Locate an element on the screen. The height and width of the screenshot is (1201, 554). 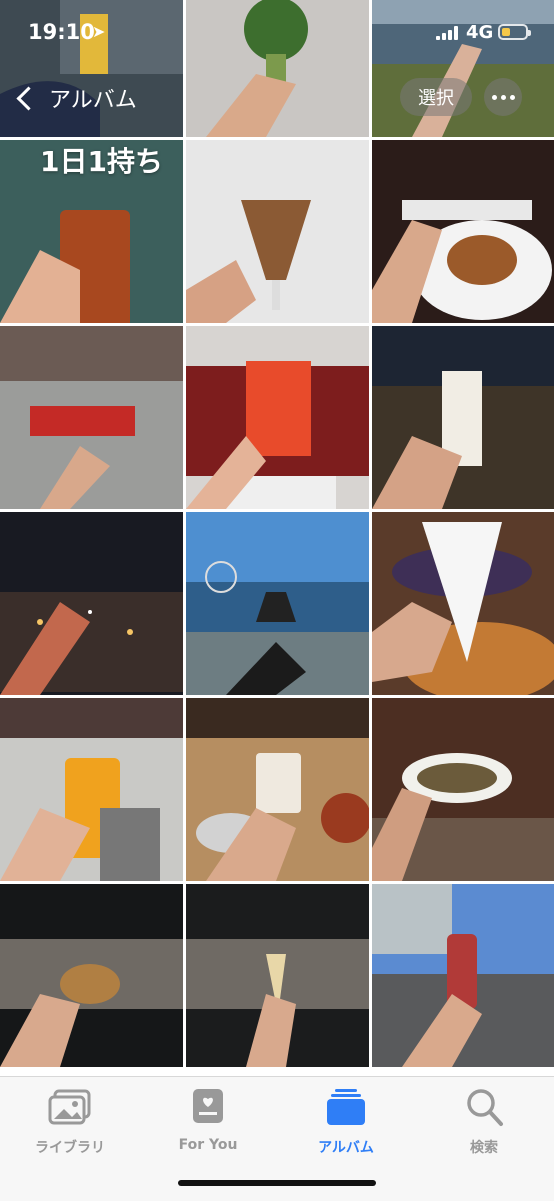
tab-search-label: 検索 is located at coordinates (484, 1148).